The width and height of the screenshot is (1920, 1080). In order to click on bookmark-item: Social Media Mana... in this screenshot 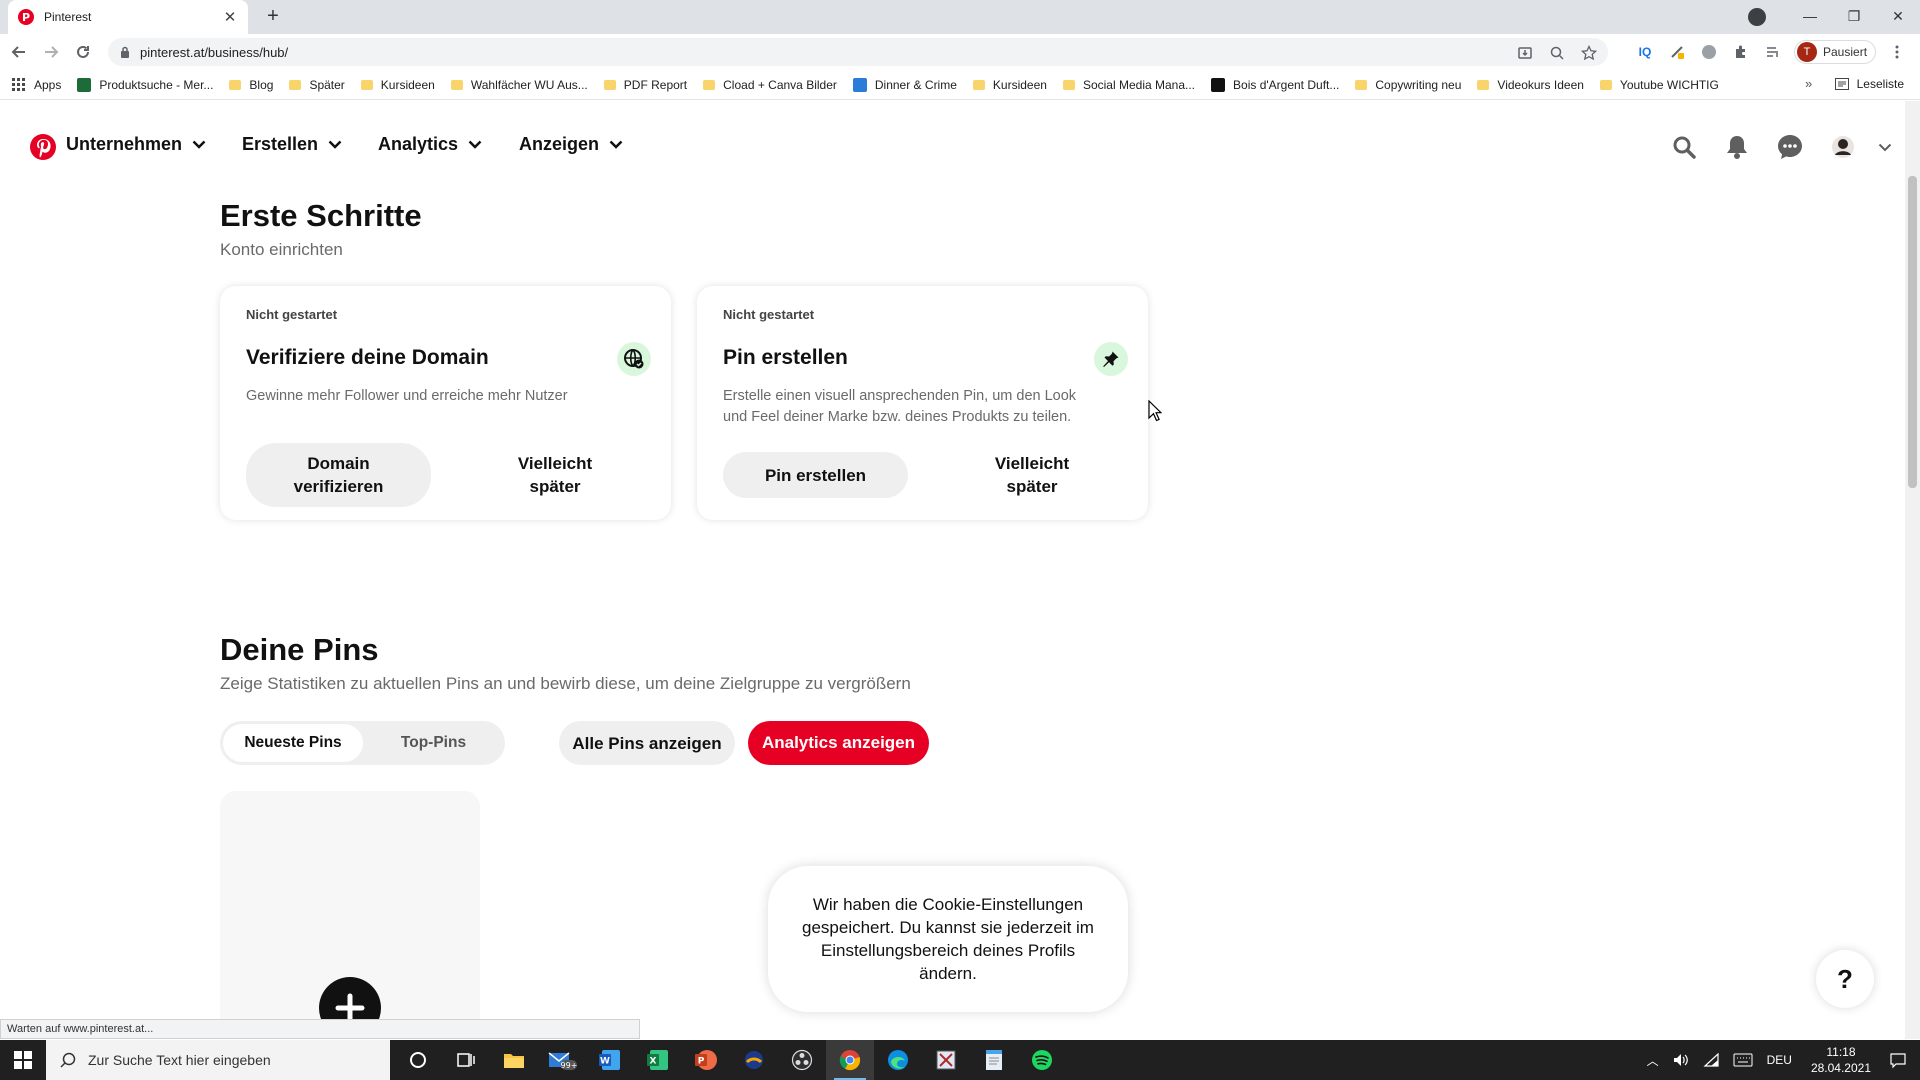, I will do `click(1128, 85)`.